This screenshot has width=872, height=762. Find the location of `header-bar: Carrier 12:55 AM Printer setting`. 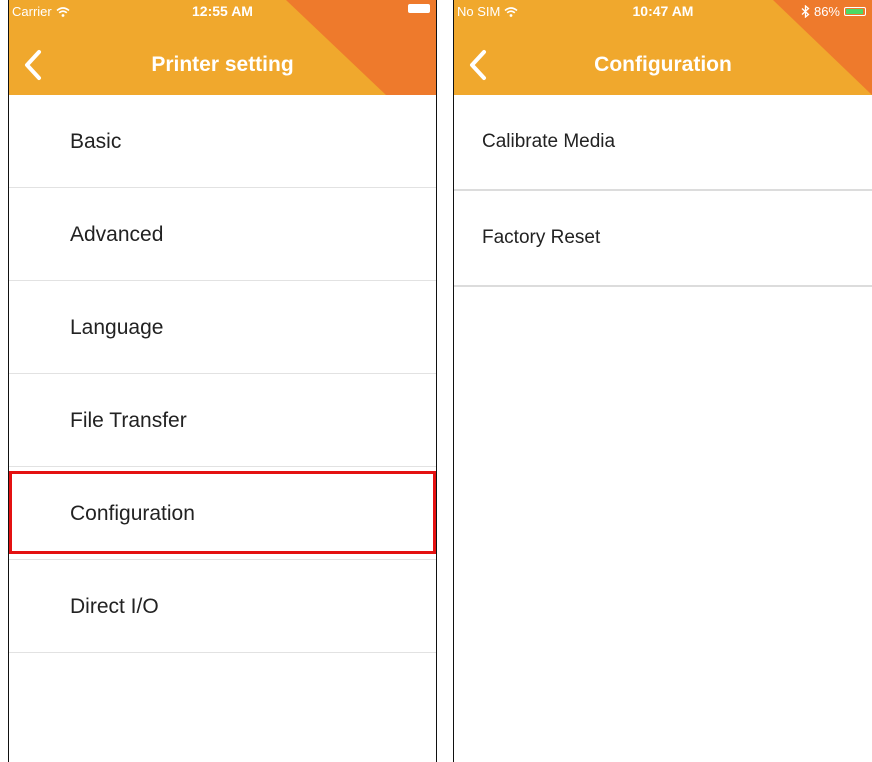

header-bar: Carrier 12:55 AM Printer setting is located at coordinates (222, 47).